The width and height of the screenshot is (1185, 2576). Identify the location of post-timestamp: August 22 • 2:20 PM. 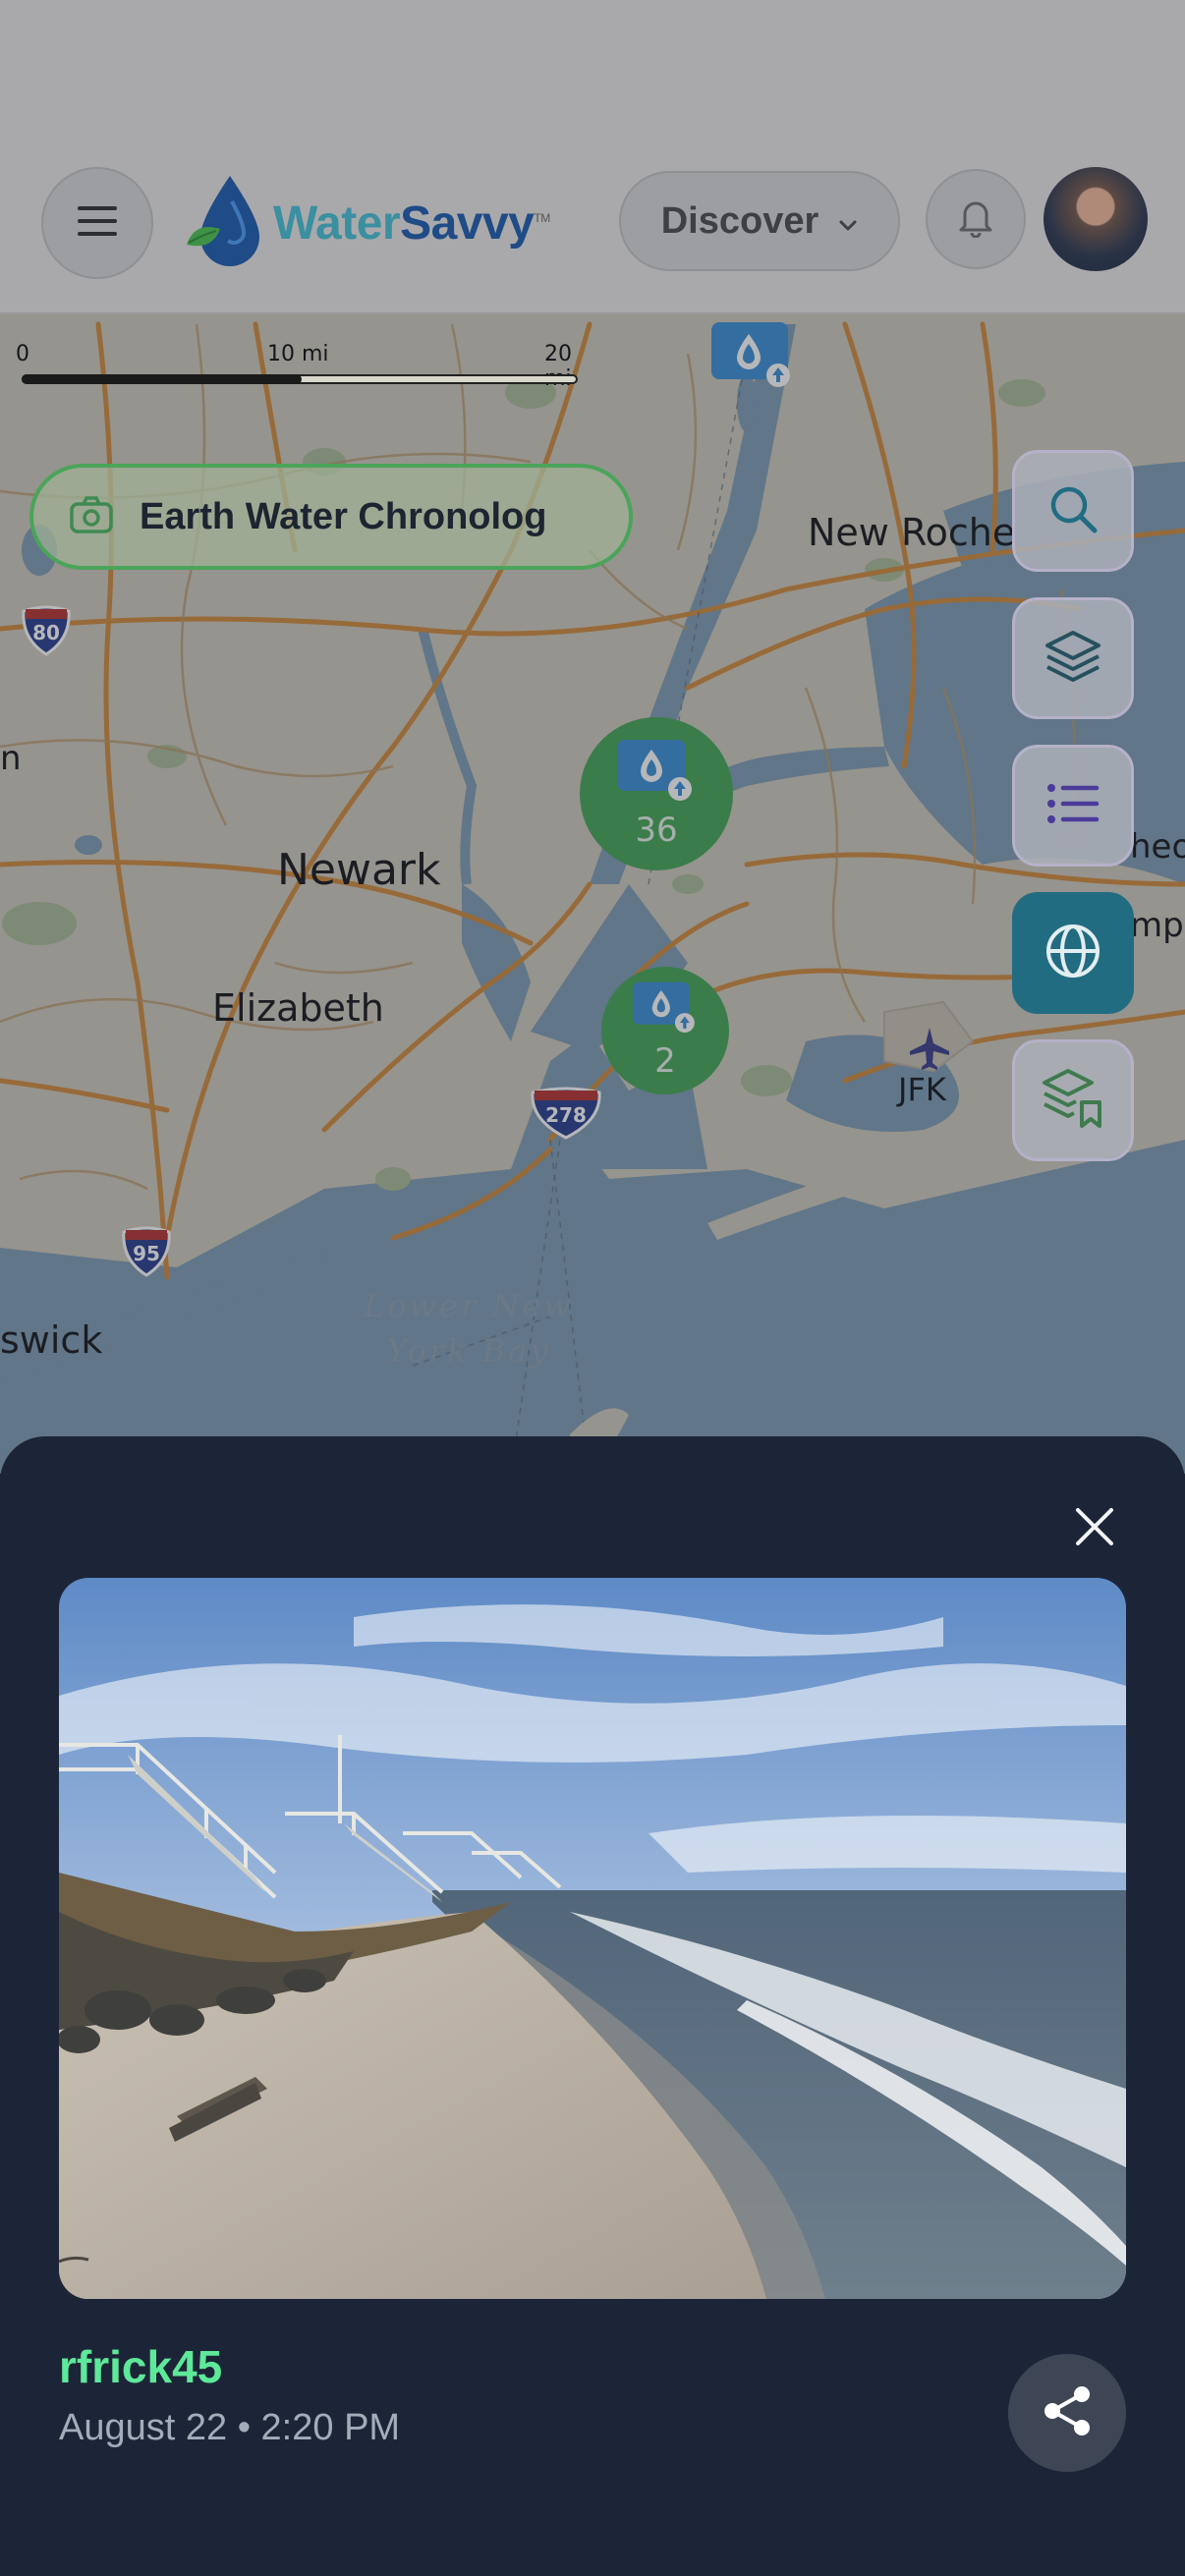
(230, 2427).